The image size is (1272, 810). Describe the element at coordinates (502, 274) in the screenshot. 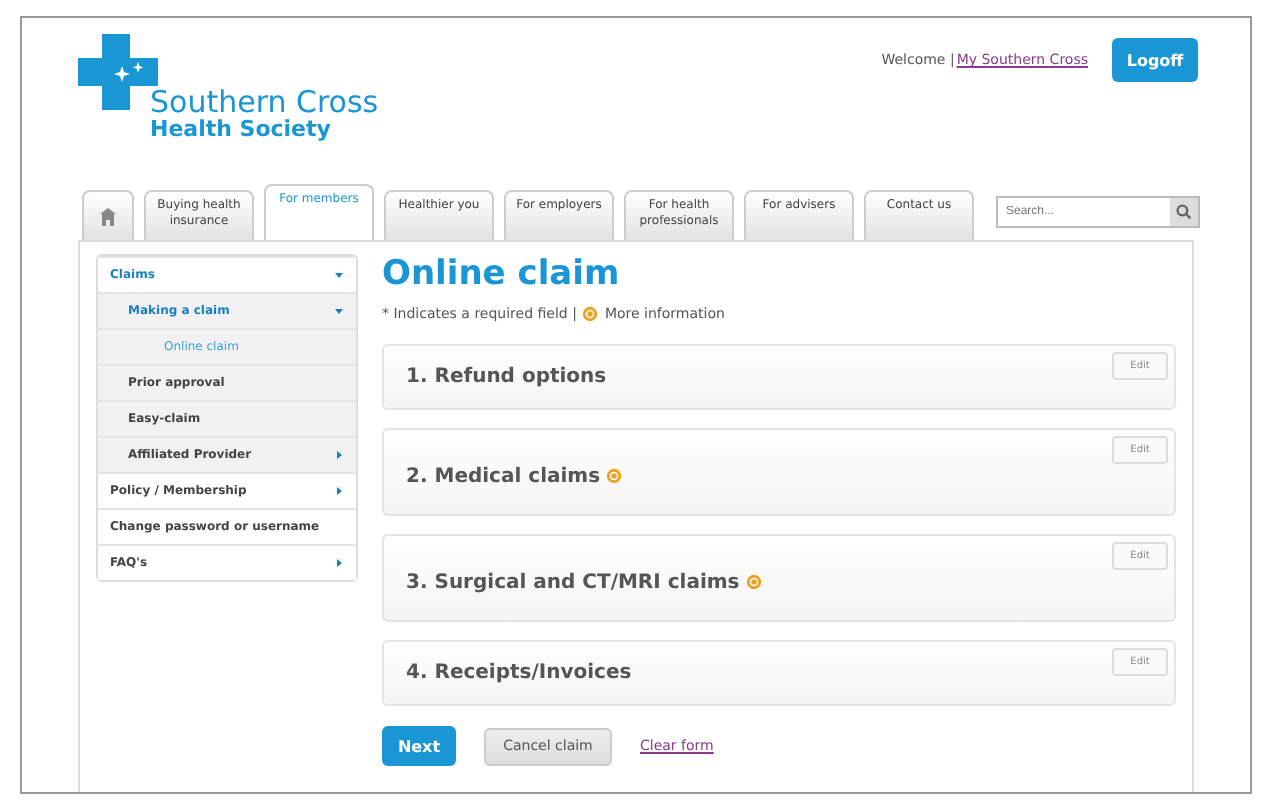

I see `page-title: Online claim` at that location.